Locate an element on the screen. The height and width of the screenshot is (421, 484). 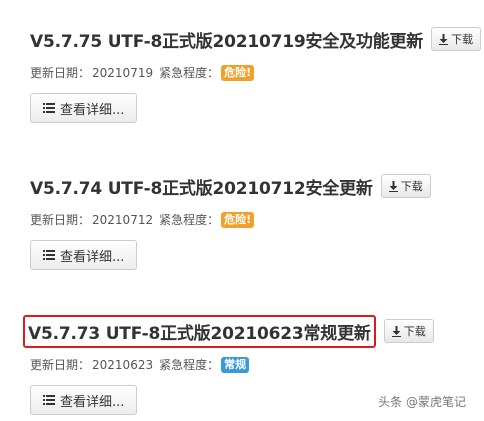
version-title-row: V5.7.73 UTF-8正式版20210623常规更新 下载 is located at coordinates (246, 331).